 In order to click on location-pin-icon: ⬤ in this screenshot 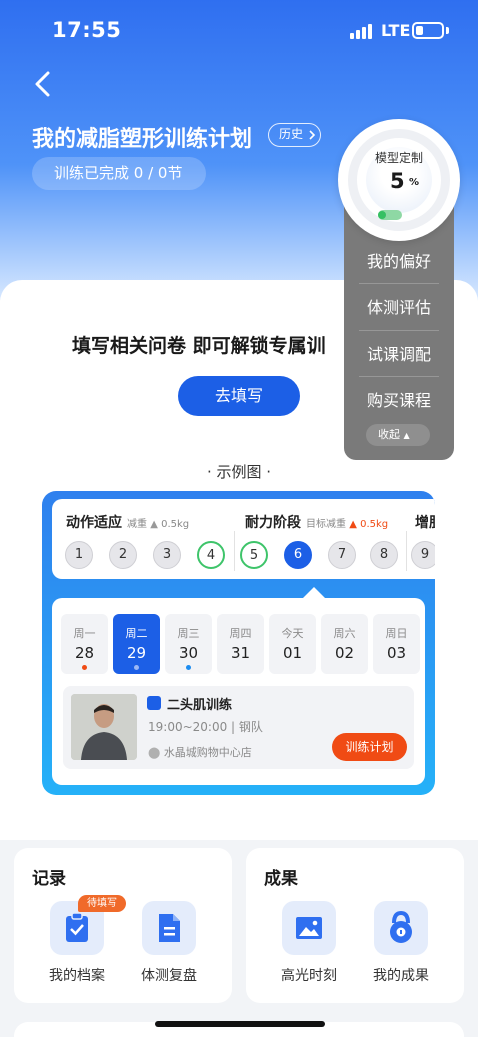, I will do `click(154, 752)`.